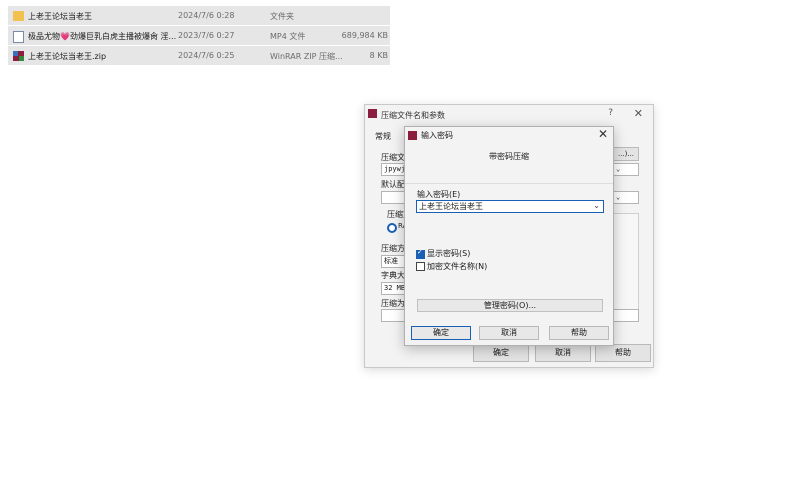  What do you see at coordinates (378, 55) in the screenshot?
I see `file-size: 8 KB` at bounding box center [378, 55].